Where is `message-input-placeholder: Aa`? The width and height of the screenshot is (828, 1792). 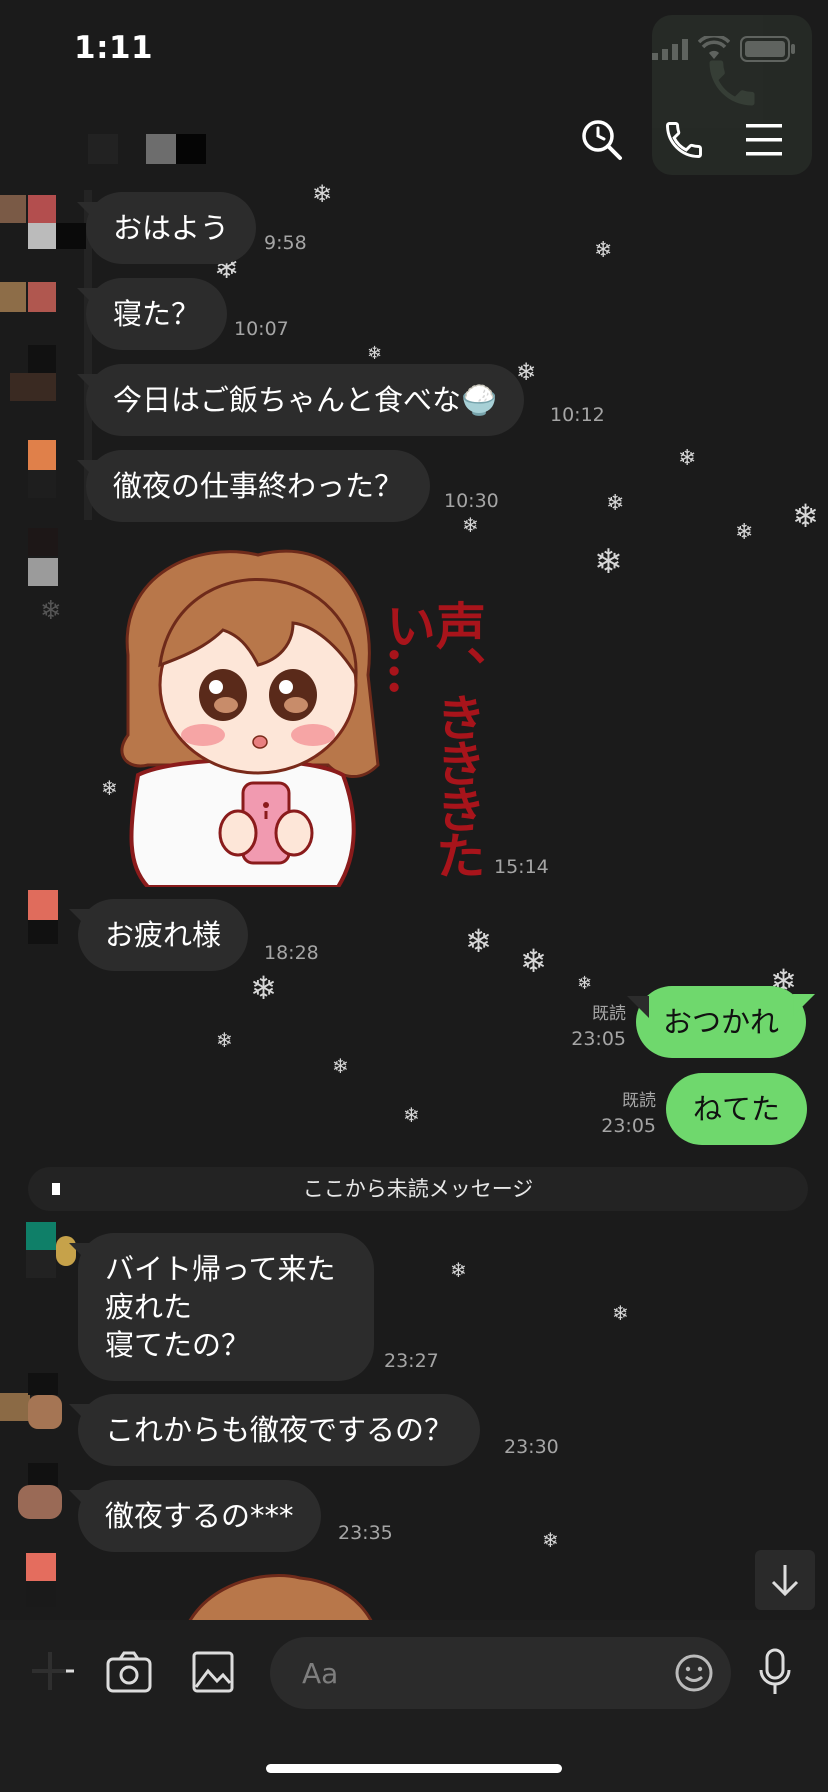 message-input-placeholder: Aa is located at coordinates (320, 1673).